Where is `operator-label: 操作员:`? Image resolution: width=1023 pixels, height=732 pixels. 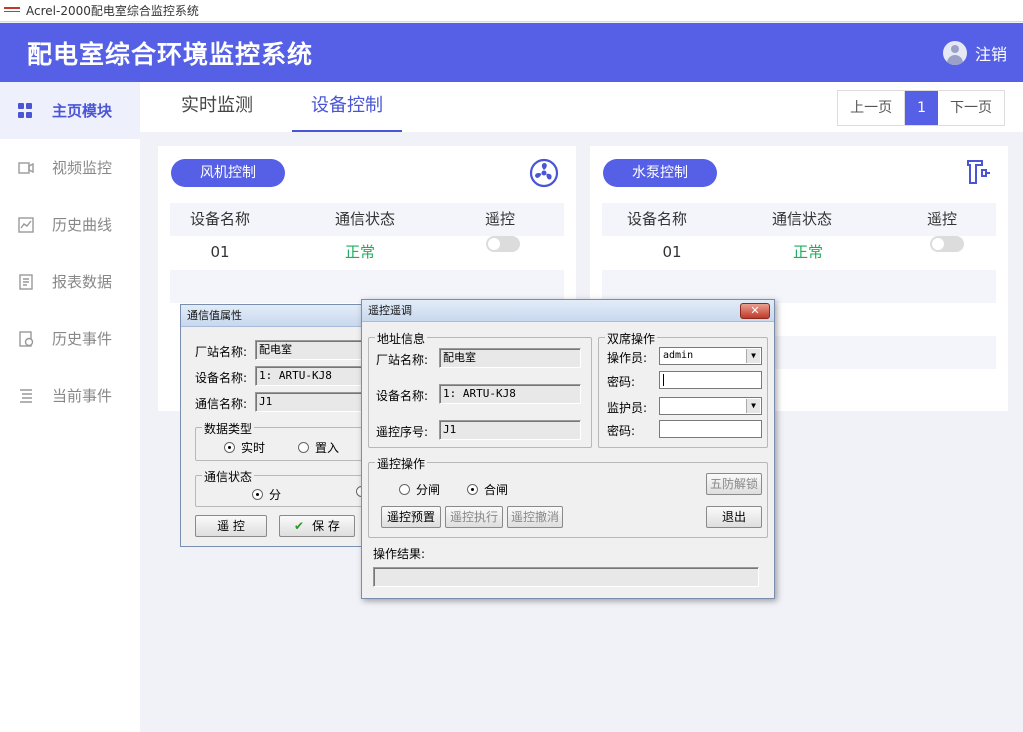
operator-label: 操作员: is located at coordinates (627, 358).